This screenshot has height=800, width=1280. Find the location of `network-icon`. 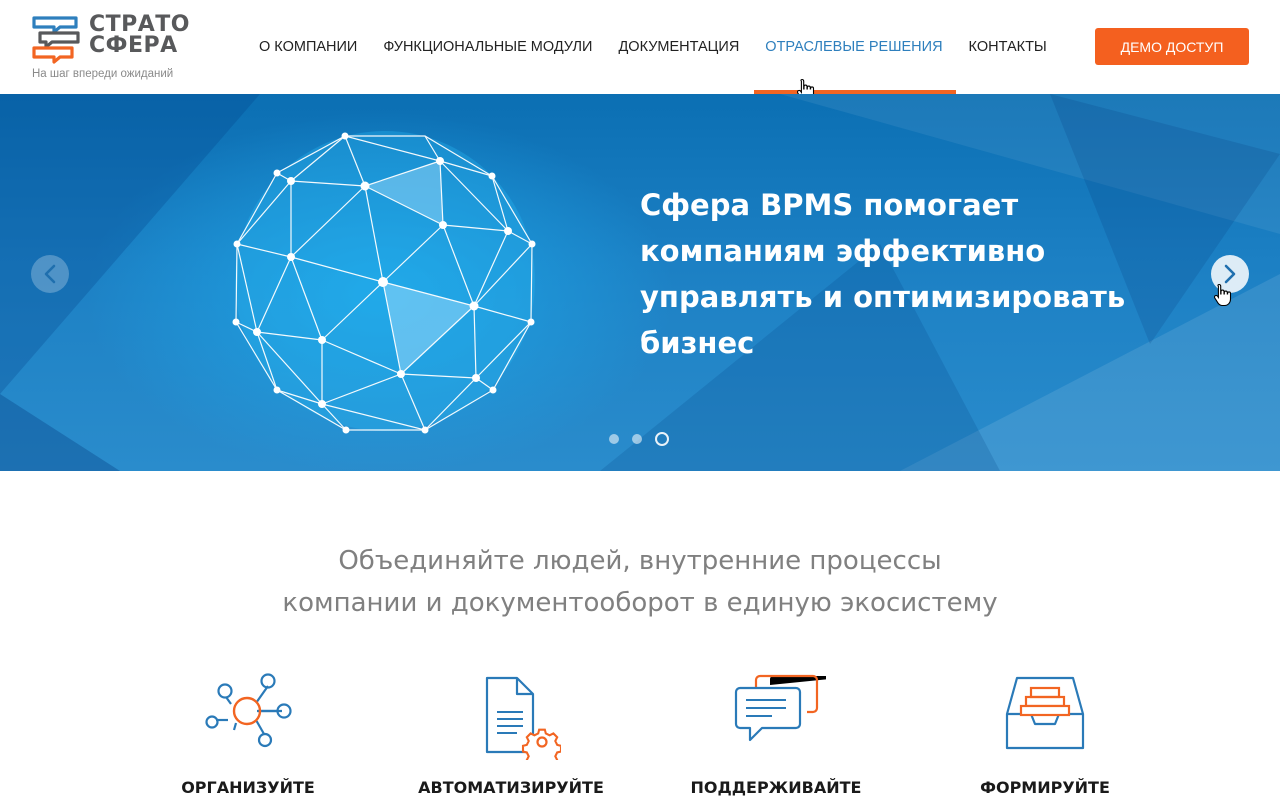

network-icon is located at coordinates (248, 710).